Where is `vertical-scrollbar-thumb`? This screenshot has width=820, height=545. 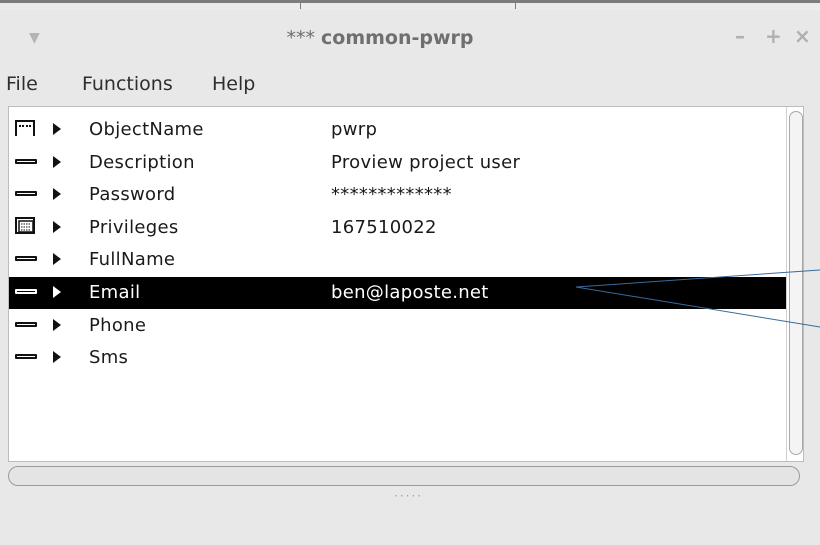
vertical-scrollbar-thumb is located at coordinates (796, 283).